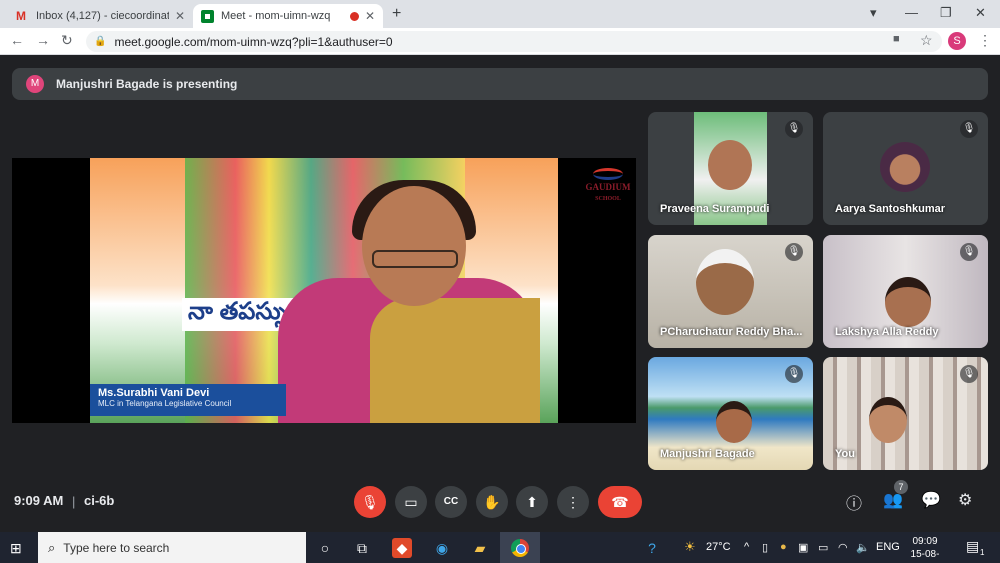  What do you see at coordinates (402, 548) in the screenshot?
I see `anydesk-icon: ◆` at bounding box center [402, 548].